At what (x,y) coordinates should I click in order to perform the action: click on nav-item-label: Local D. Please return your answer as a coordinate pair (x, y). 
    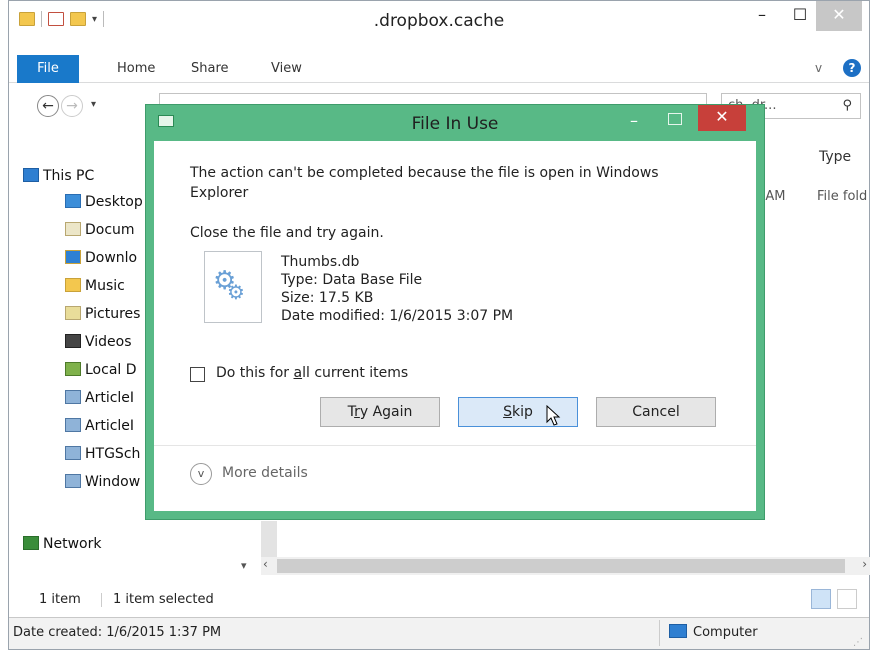
    Looking at the image, I should click on (111, 370).